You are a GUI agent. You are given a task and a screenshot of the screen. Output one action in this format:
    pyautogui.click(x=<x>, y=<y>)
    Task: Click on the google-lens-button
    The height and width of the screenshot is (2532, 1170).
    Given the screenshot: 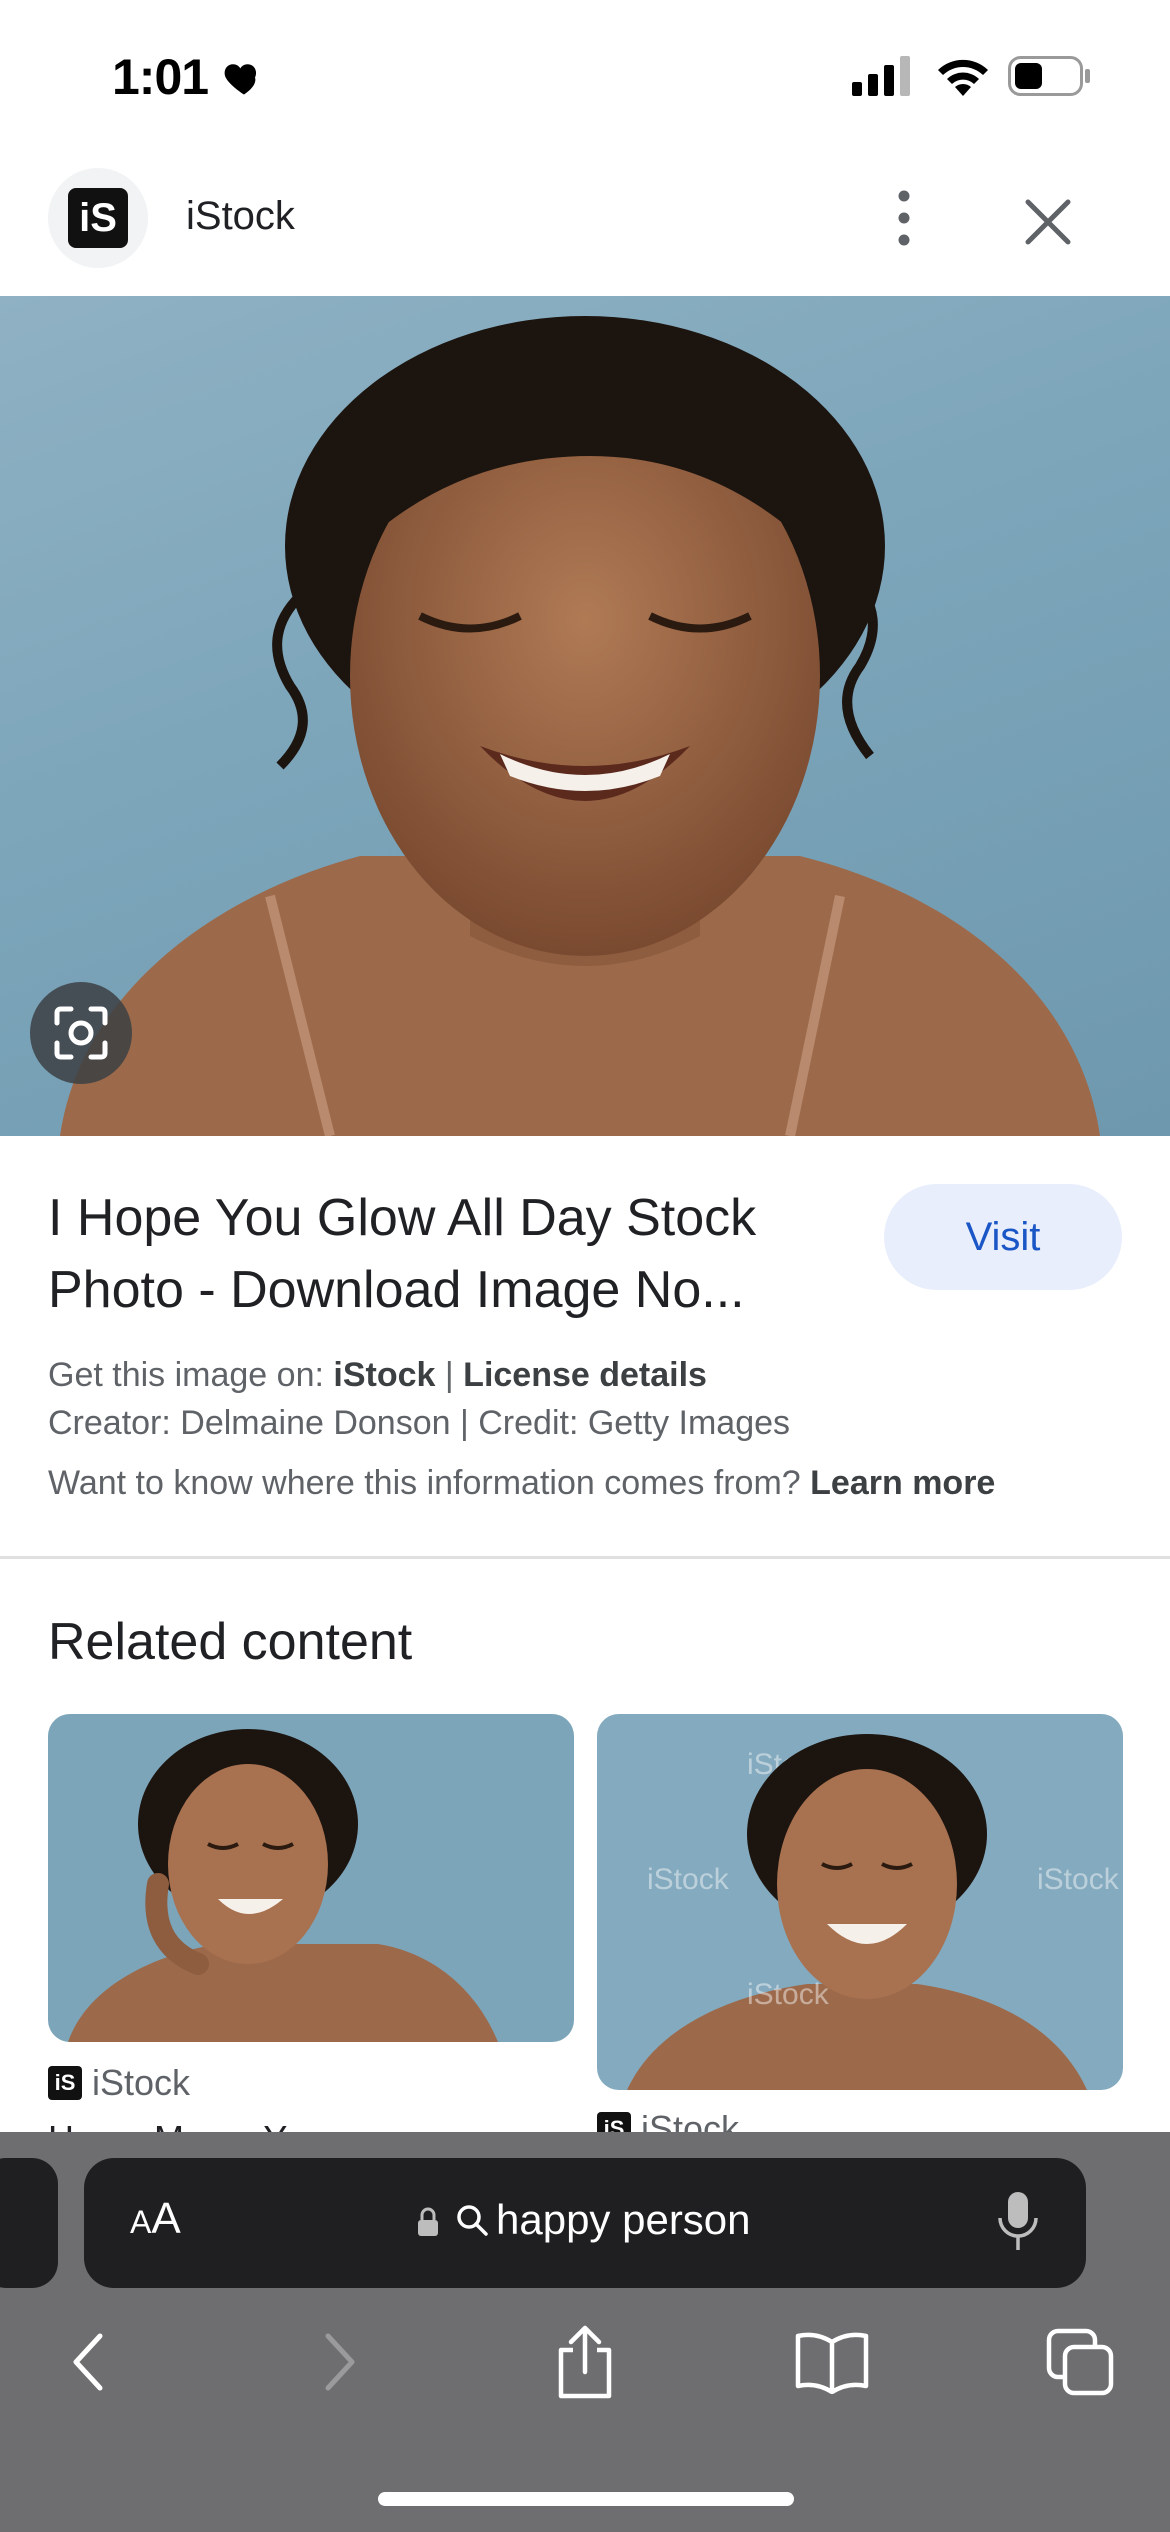 What is the action you would take?
    pyautogui.click(x=81, y=1033)
    